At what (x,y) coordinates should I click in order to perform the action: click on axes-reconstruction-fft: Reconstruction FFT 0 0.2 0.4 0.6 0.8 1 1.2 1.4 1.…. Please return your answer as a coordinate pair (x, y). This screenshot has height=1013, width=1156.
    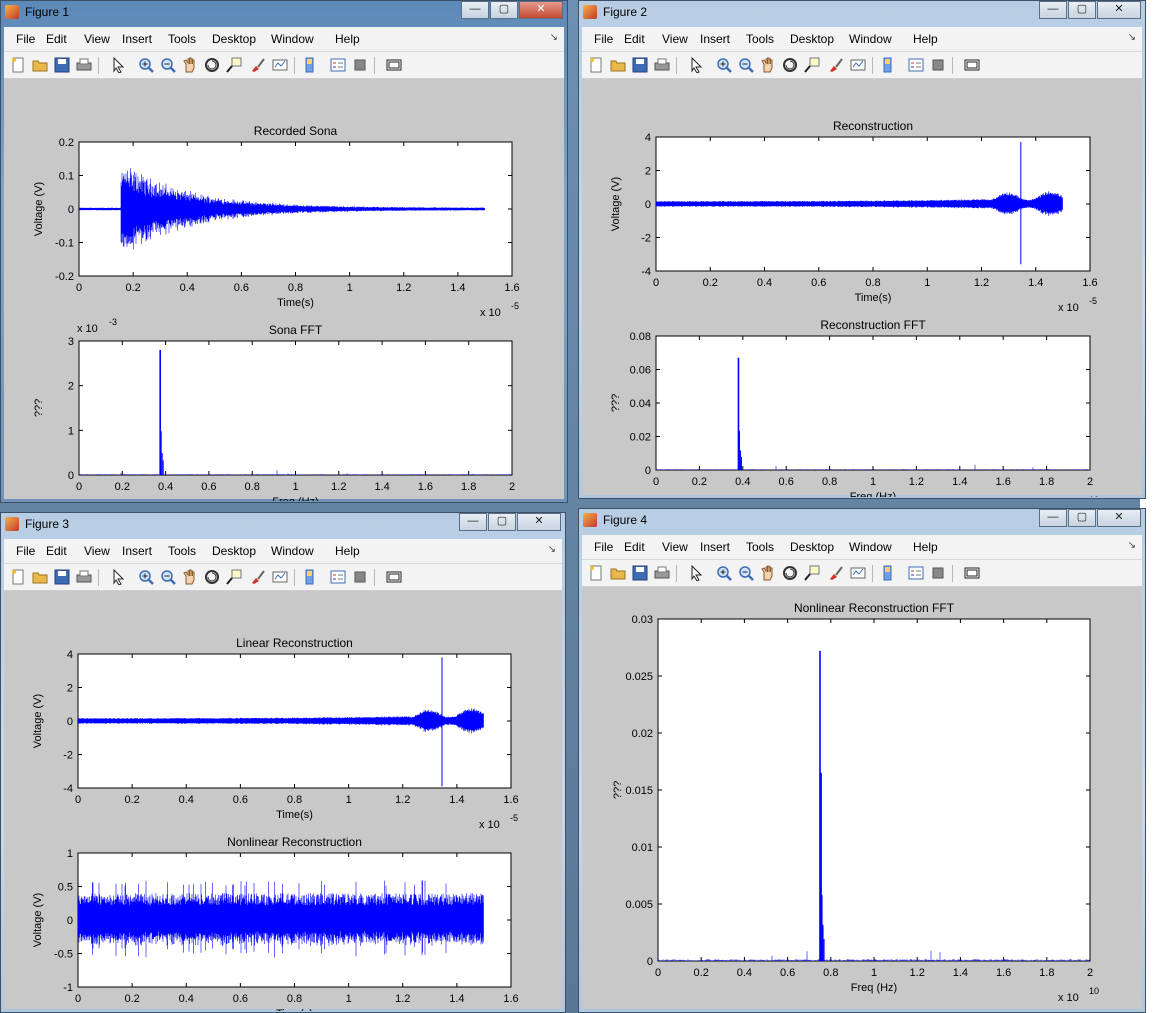
    Looking at the image, I should click on (854, 407).